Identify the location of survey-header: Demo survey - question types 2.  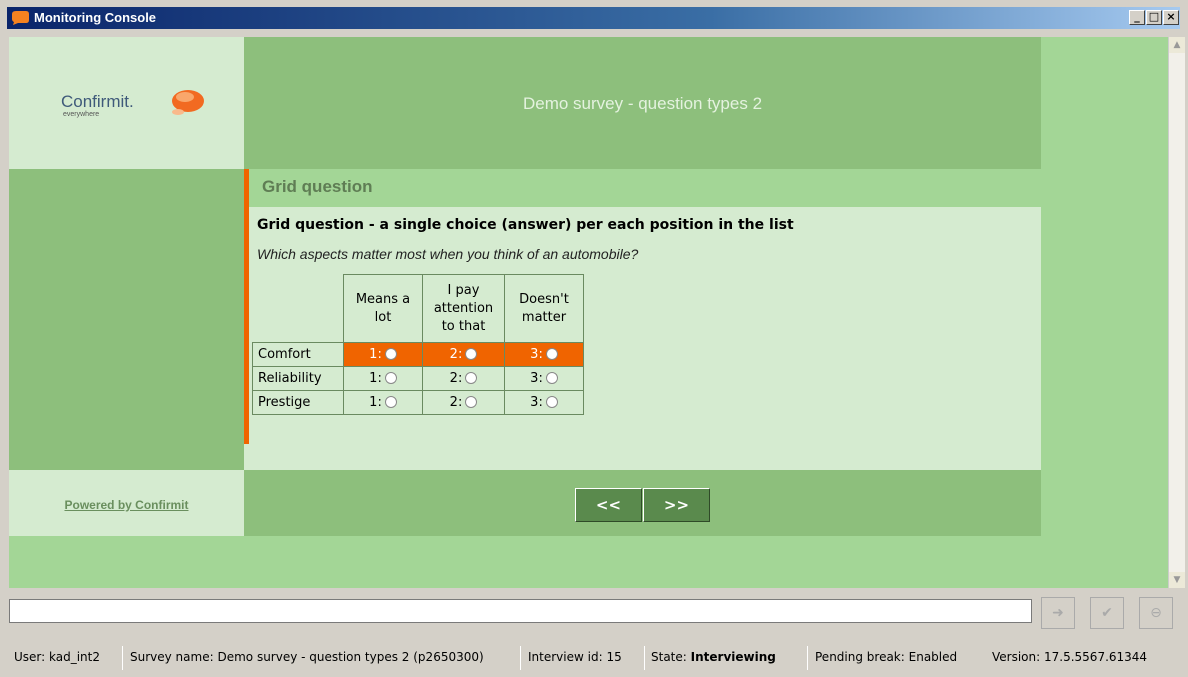
(642, 103).